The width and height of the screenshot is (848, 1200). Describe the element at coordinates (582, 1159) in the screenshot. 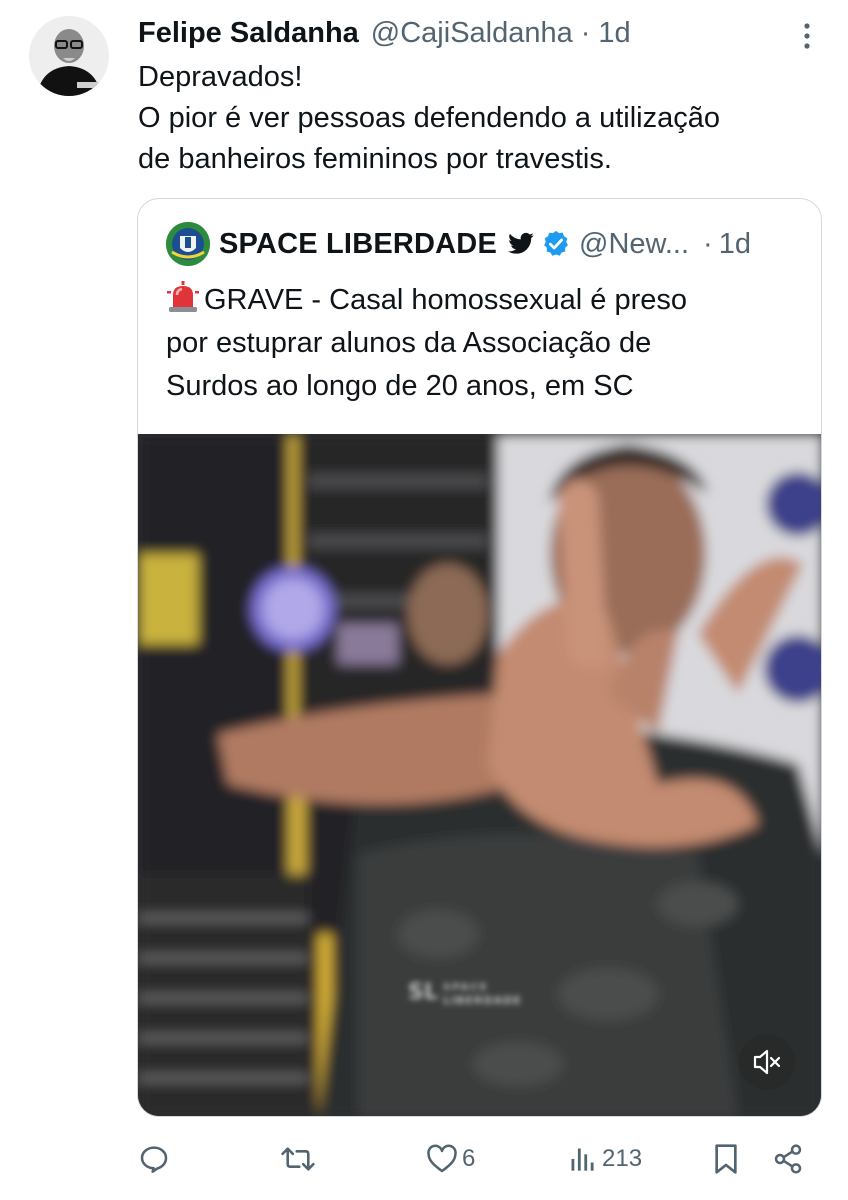

I see `views-chart-icon` at that location.